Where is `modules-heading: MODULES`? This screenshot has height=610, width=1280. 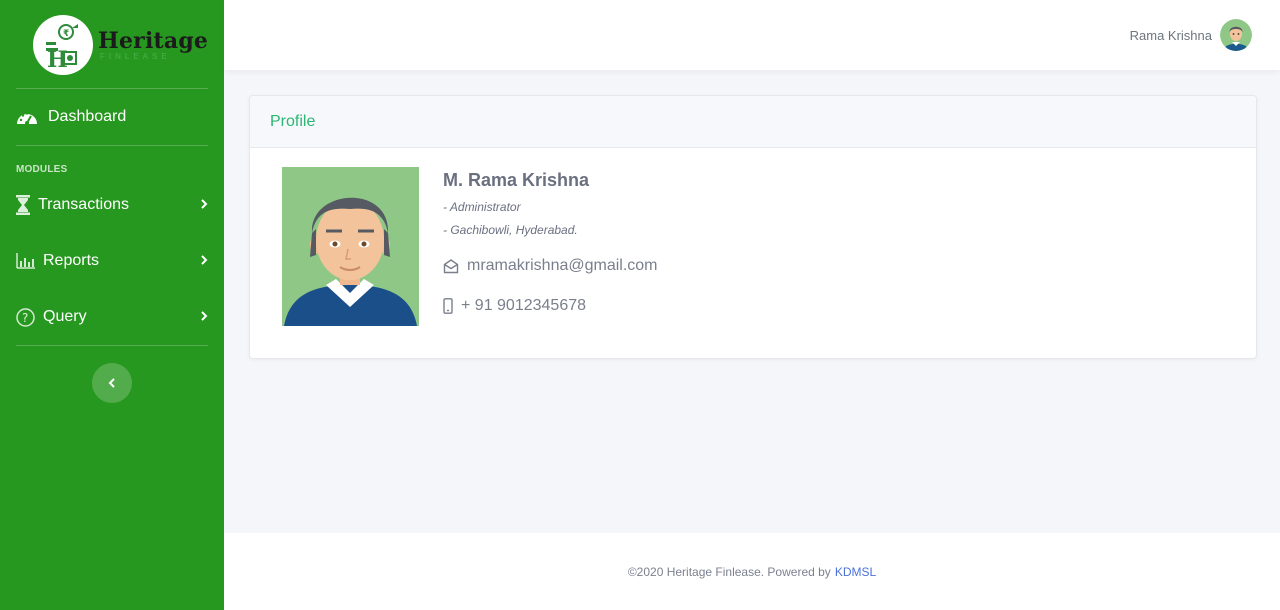
modules-heading: MODULES is located at coordinates (42, 169).